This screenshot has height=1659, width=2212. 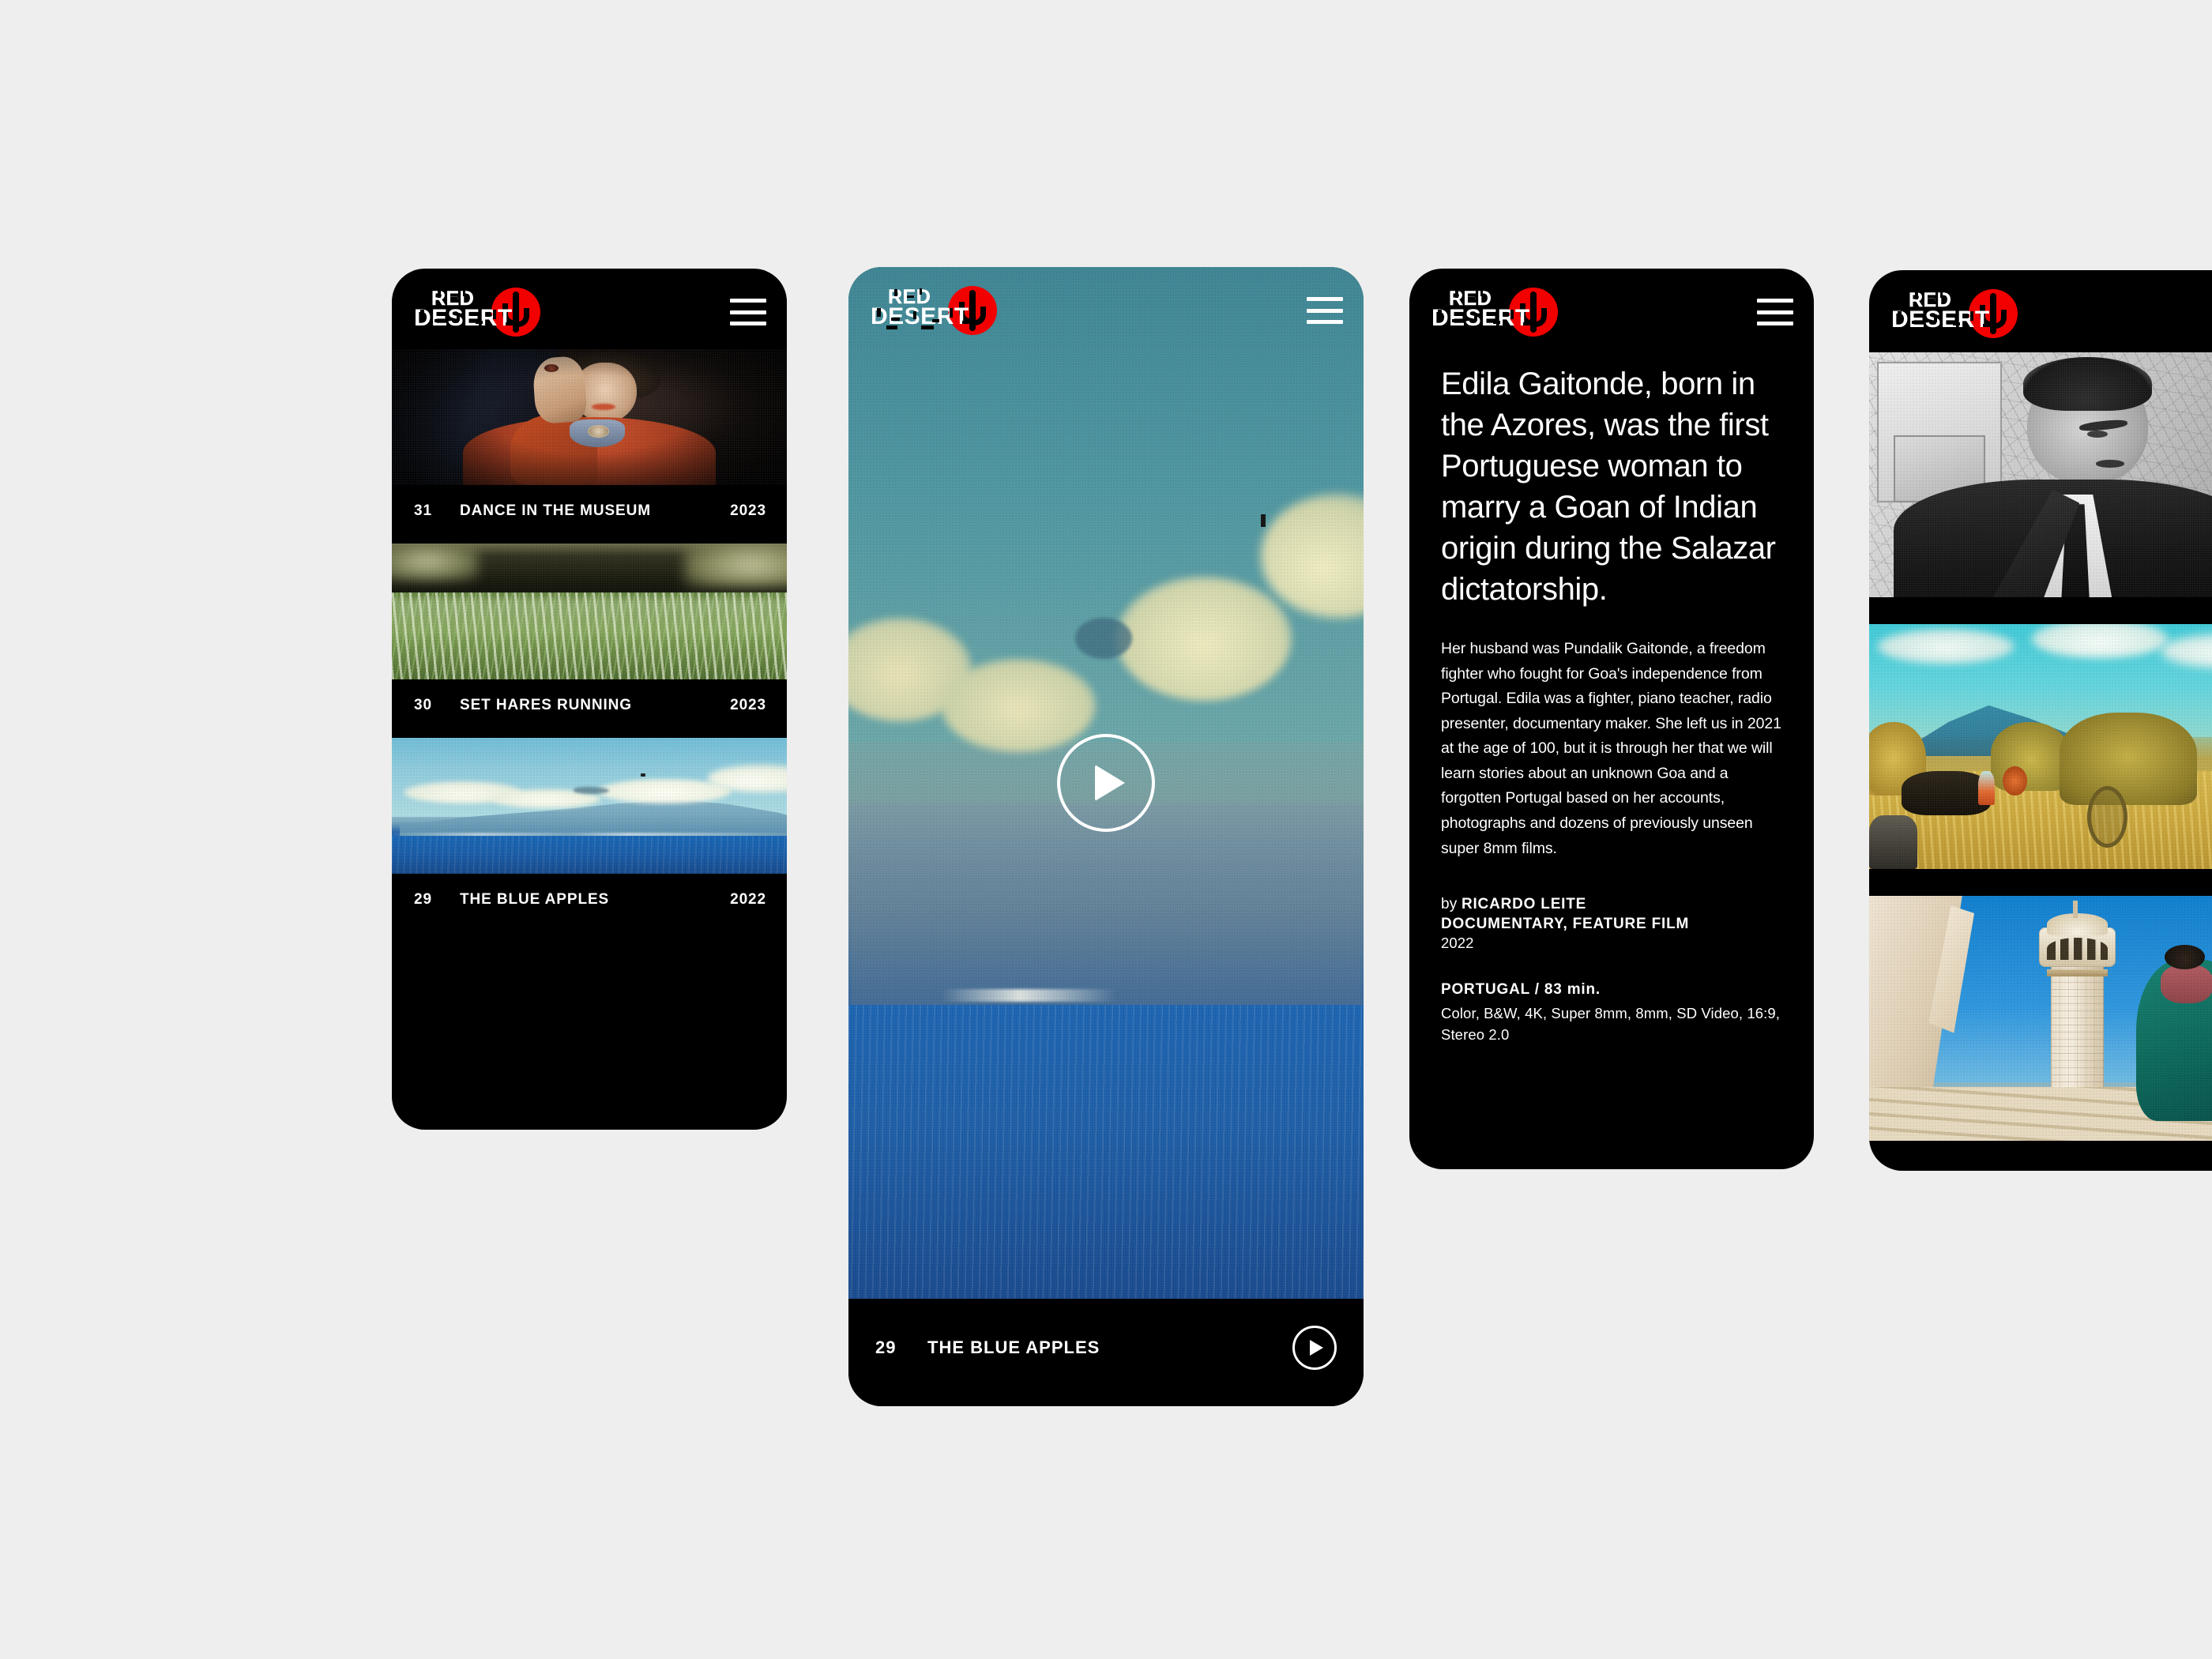 What do you see at coordinates (590, 417) in the screenshot?
I see `thumbnail-dance-in-the-museum` at bounding box center [590, 417].